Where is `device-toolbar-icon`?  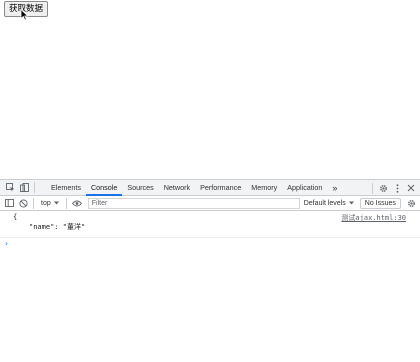 device-toolbar-icon is located at coordinates (24, 188).